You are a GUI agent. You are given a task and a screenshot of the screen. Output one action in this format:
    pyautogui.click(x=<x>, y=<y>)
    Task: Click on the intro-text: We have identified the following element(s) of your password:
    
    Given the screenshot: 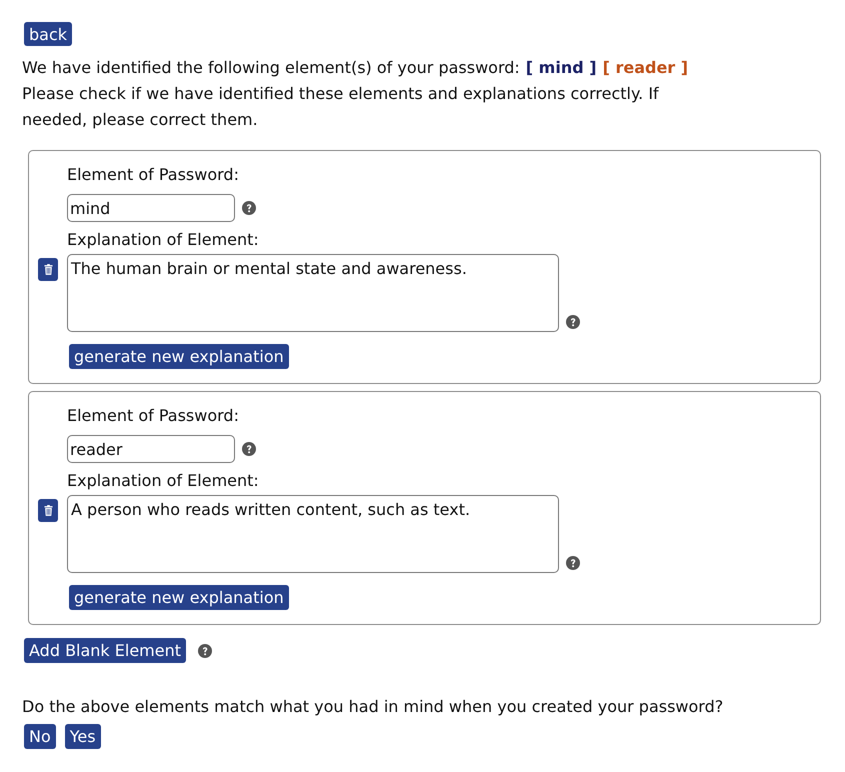 What is the action you would take?
    pyautogui.click(x=271, y=68)
    